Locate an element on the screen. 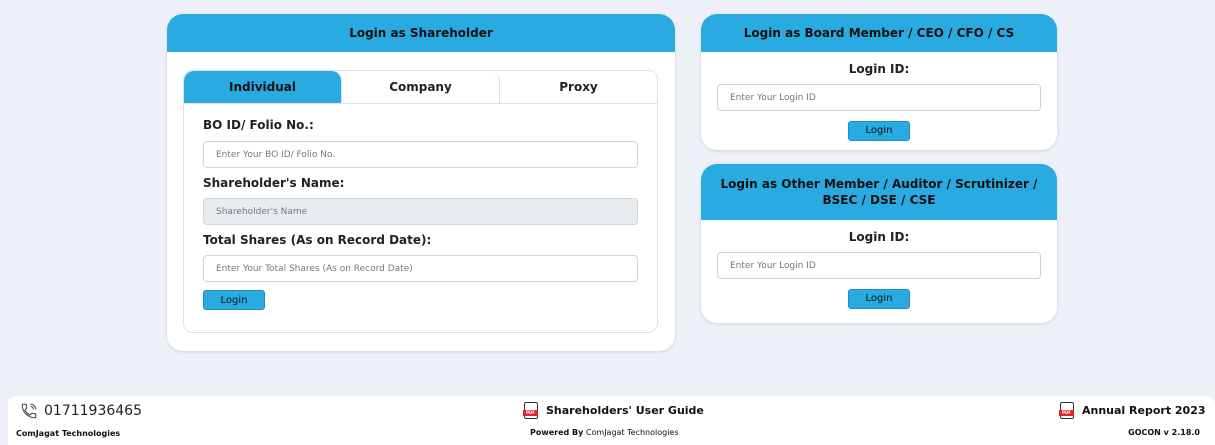  annual-report-link: Annual Report 2023 is located at coordinates (1132, 410).